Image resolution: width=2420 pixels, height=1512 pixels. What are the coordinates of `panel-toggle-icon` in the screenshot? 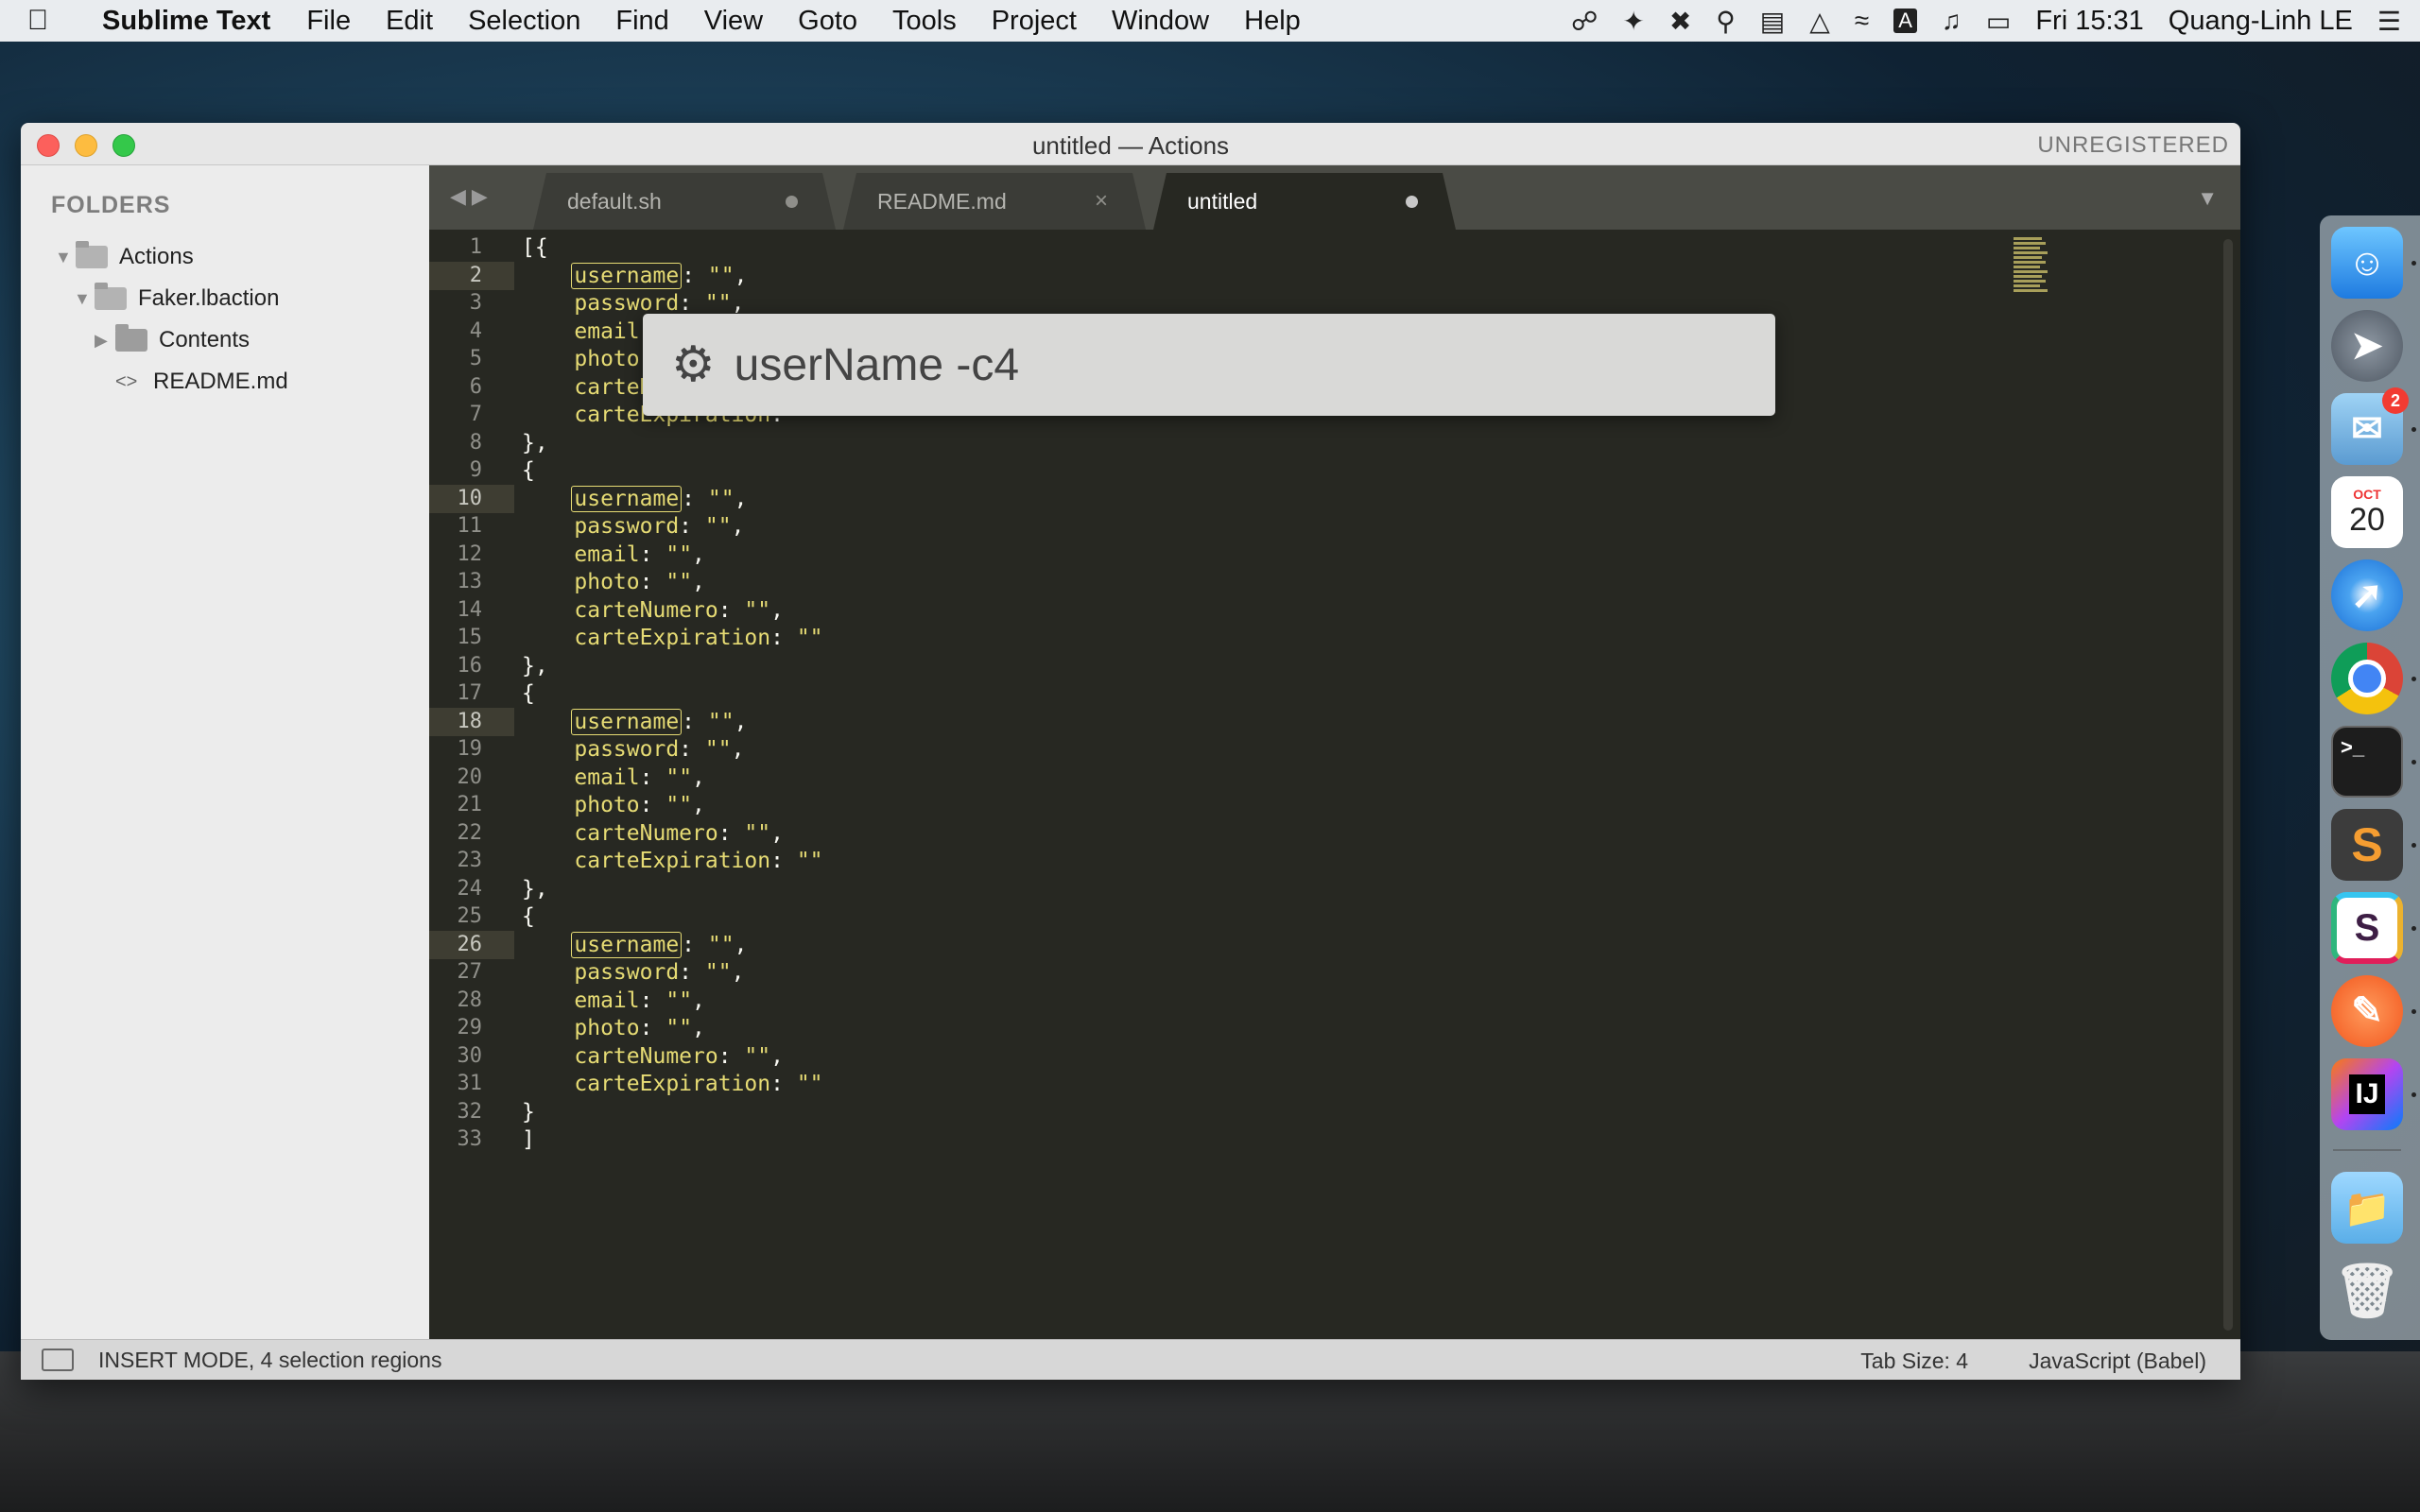 It's located at (58, 1360).